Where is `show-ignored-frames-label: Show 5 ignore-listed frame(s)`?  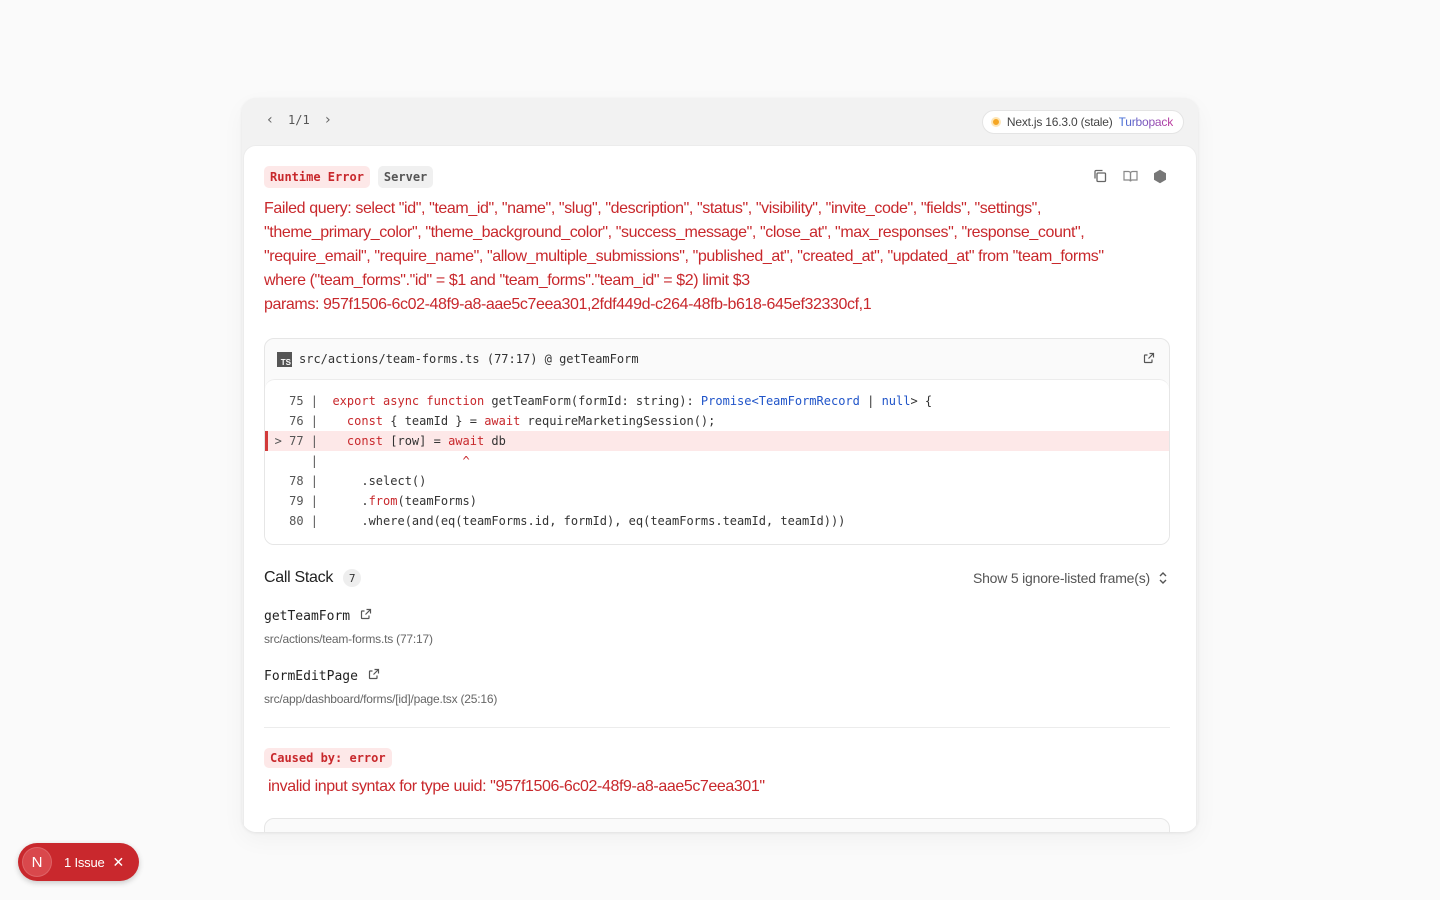
show-ignored-frames-label: Show 5 ignore-listed frame(s) is located at coordinates (1061, 578).